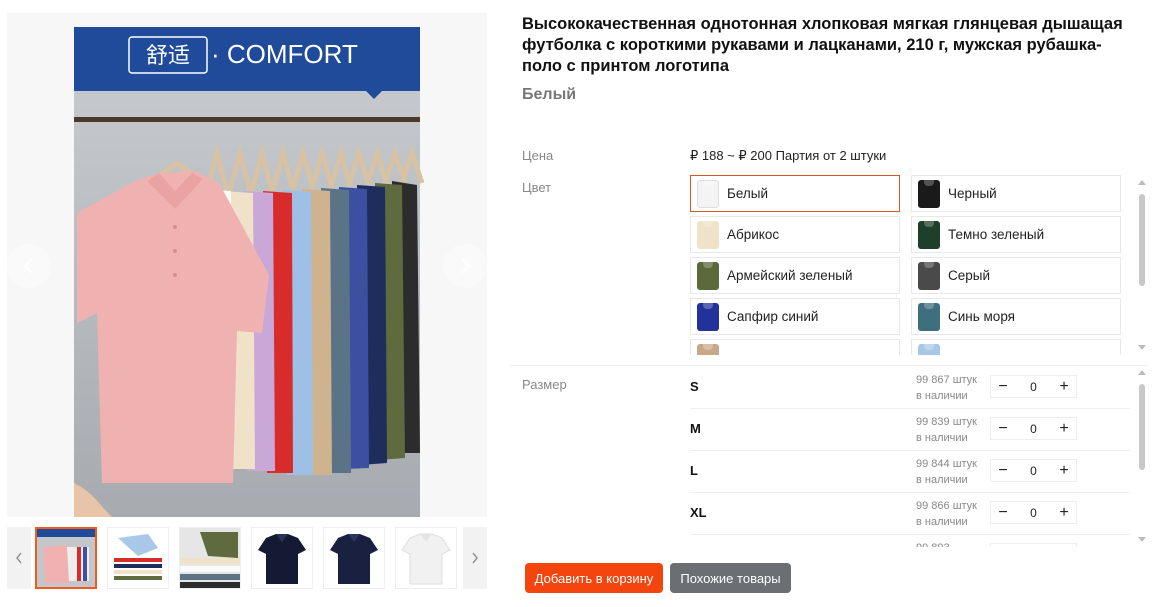 The height and width of the screenshot is (607, 1161). I want to click on color-option: Абрикос, so click(795, 234).